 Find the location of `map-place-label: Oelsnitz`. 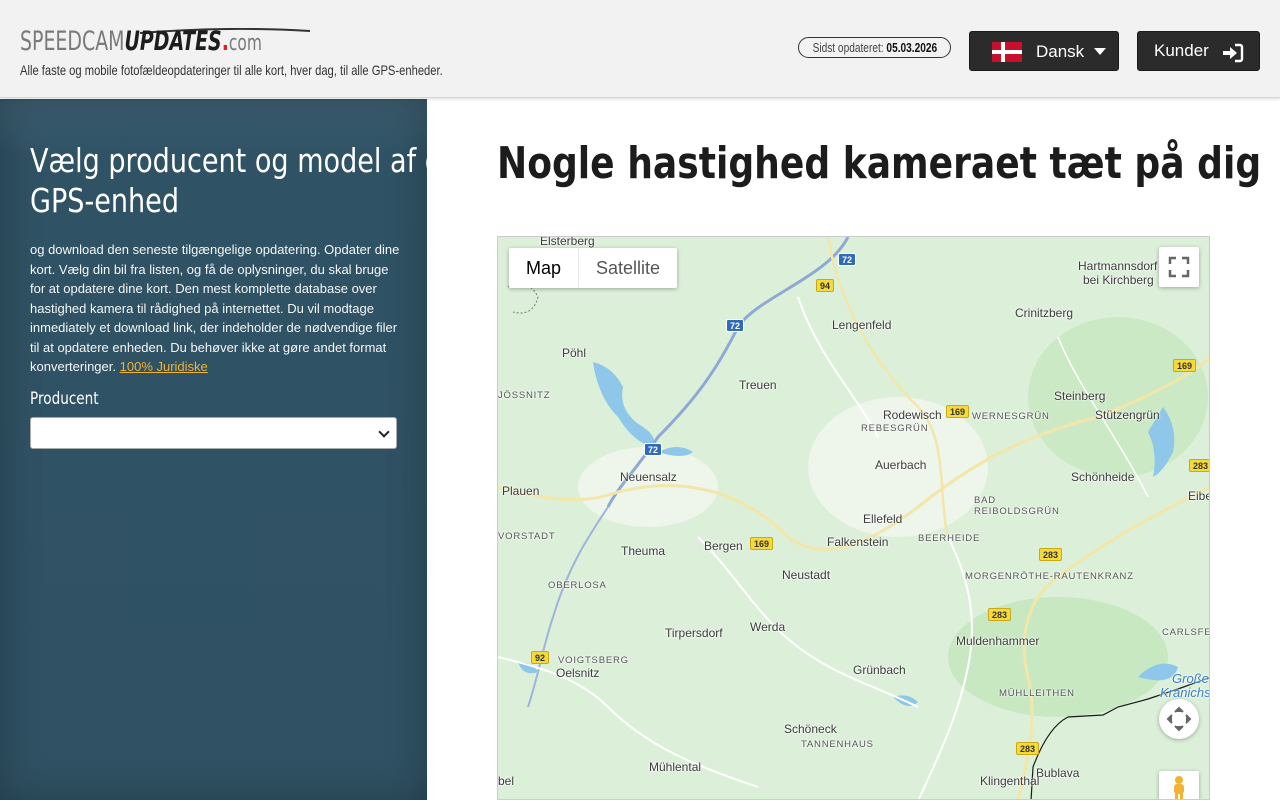

map-place-label: Oelsnitz is located at coordinates (578, 673).